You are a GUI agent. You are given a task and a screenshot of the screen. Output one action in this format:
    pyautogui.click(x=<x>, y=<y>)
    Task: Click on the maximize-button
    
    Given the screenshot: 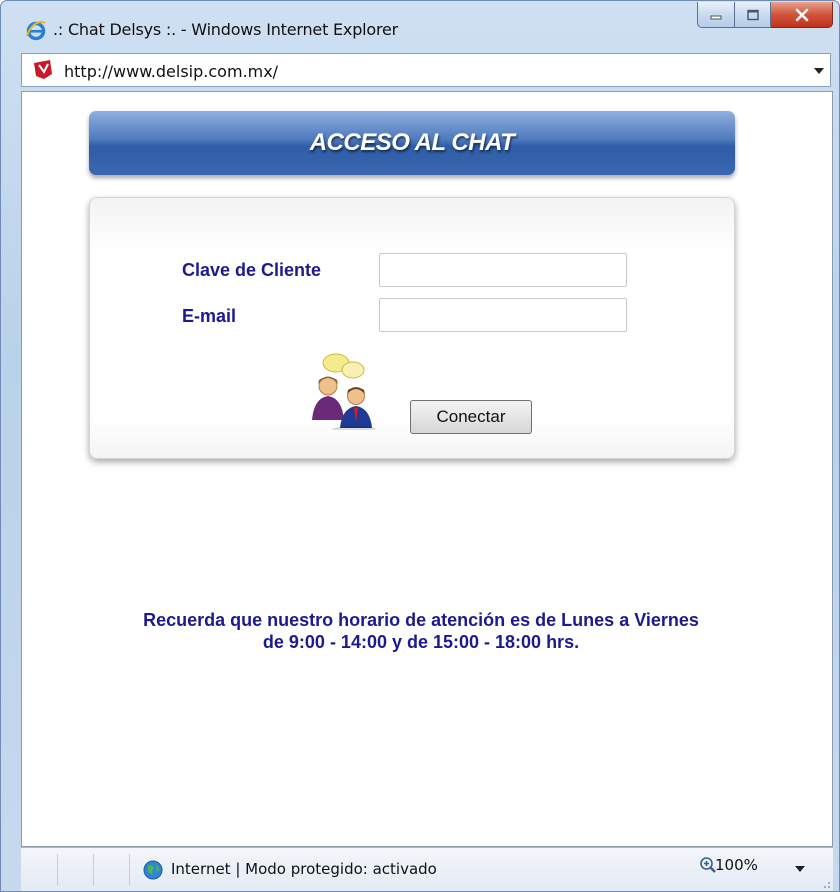 What is the action you would take?
    pyautogui.click(x=753, y=15)
    